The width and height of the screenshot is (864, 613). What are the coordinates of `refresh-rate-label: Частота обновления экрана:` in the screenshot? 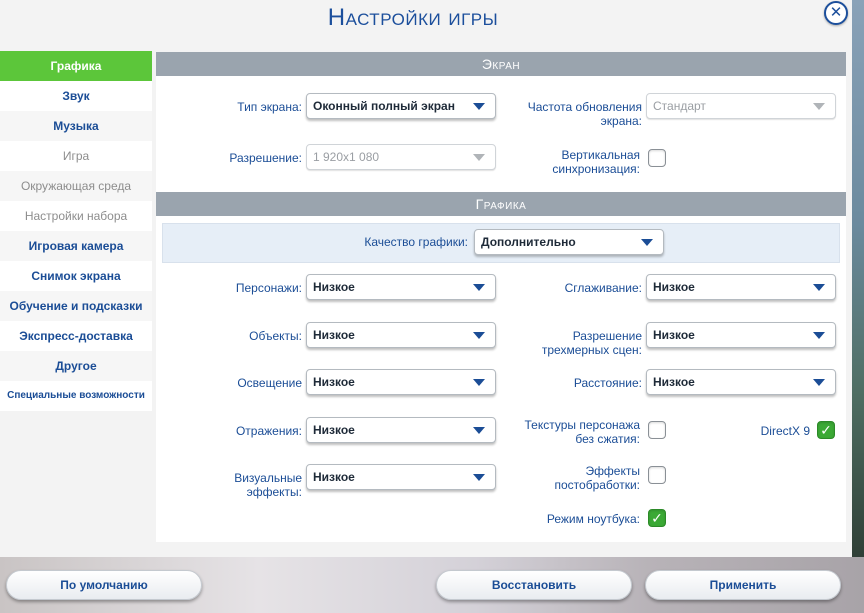 It's located at (584, 114).